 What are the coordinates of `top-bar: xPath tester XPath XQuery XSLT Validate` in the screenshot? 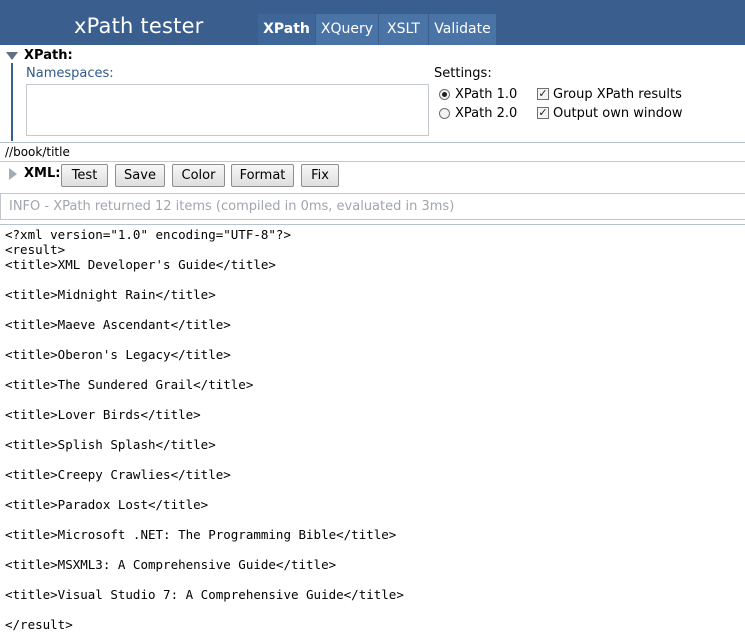 It's located at (372, 22).